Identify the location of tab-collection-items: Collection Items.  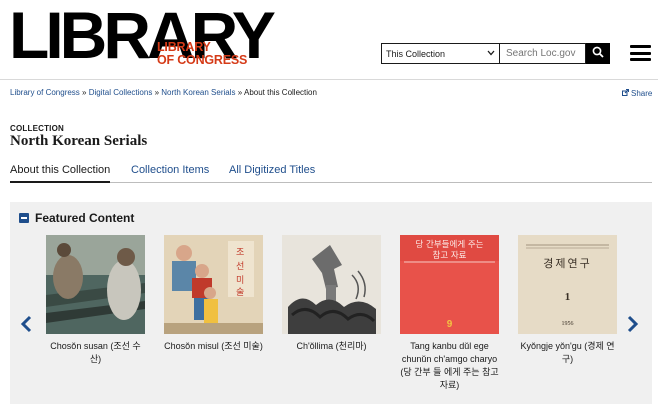
(170, 172).